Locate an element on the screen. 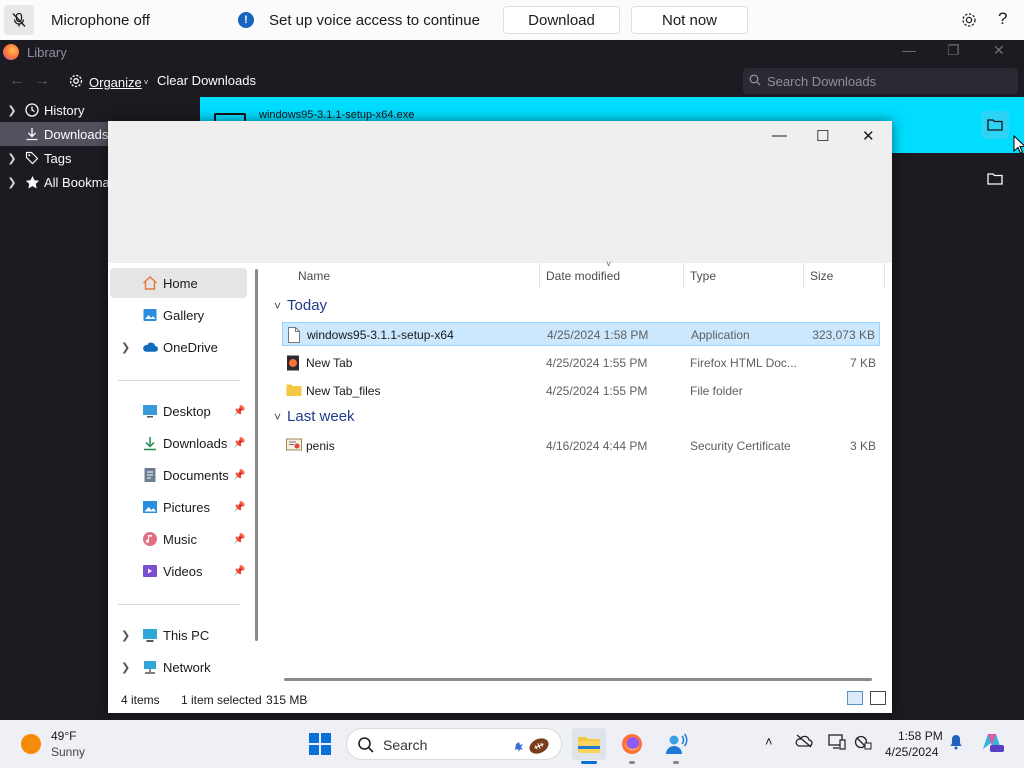  forward-arrow-icon: → is located at coordinates (42, 81).